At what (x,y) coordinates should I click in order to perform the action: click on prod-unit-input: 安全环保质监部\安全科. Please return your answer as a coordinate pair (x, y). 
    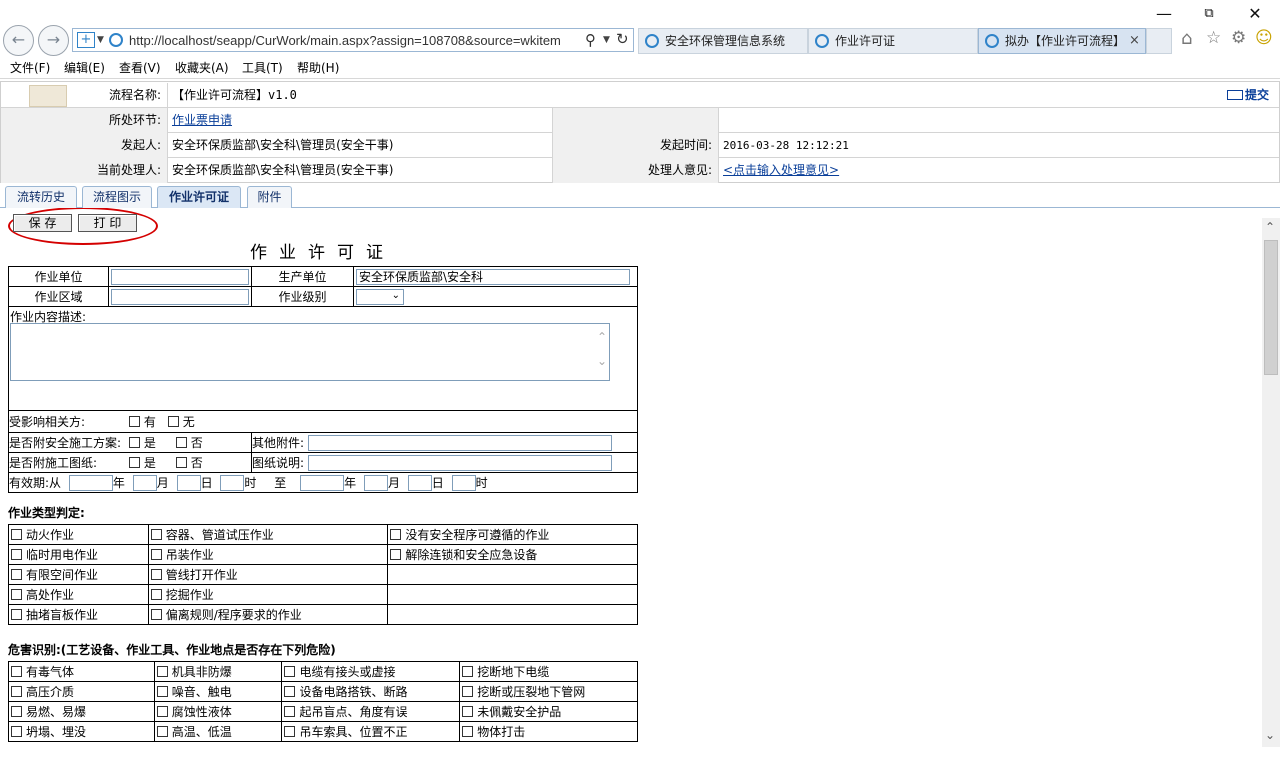
    Looking at the image, I should click on (493, 276).